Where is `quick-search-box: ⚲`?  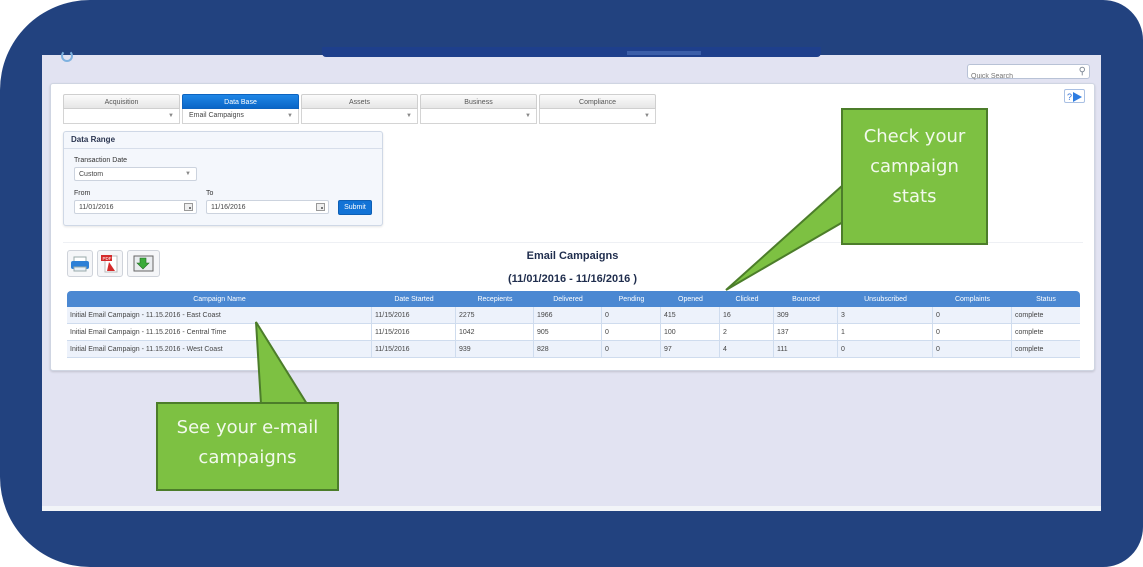 quick-search-box: ⚲ is located at coordinates (1028, 73).